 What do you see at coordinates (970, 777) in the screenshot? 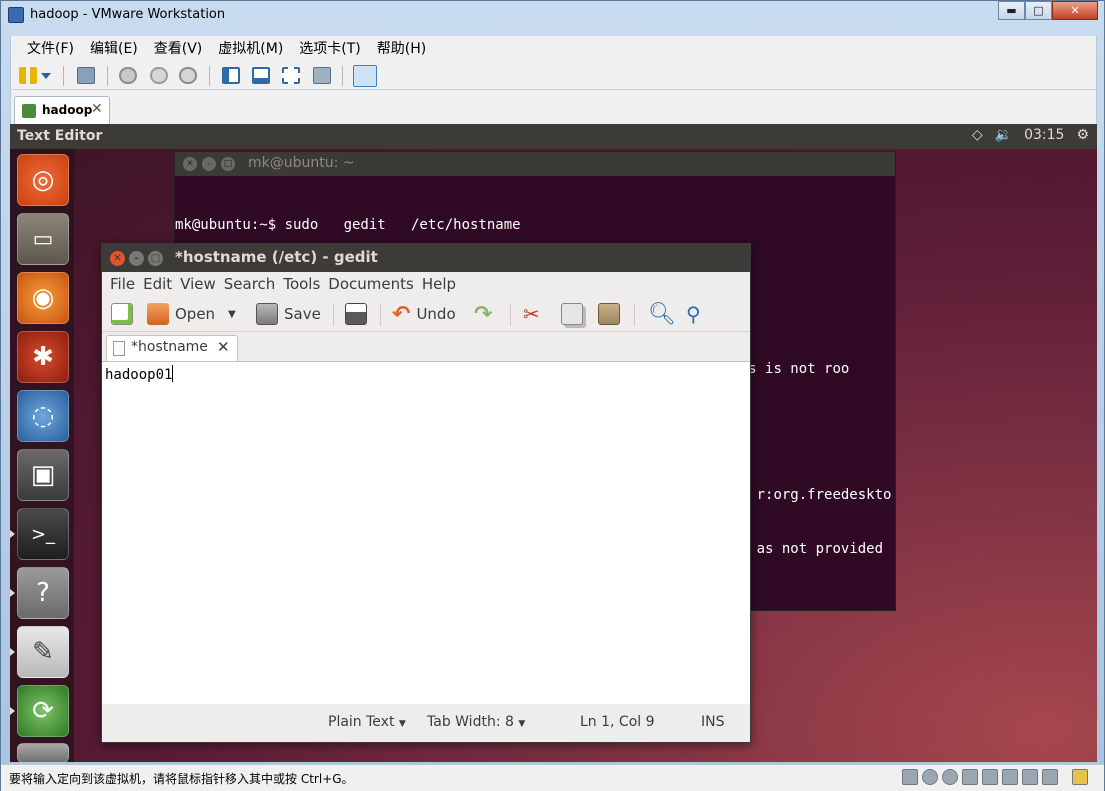
I see `network-adapter-icon` at bounding box center [970, 777].